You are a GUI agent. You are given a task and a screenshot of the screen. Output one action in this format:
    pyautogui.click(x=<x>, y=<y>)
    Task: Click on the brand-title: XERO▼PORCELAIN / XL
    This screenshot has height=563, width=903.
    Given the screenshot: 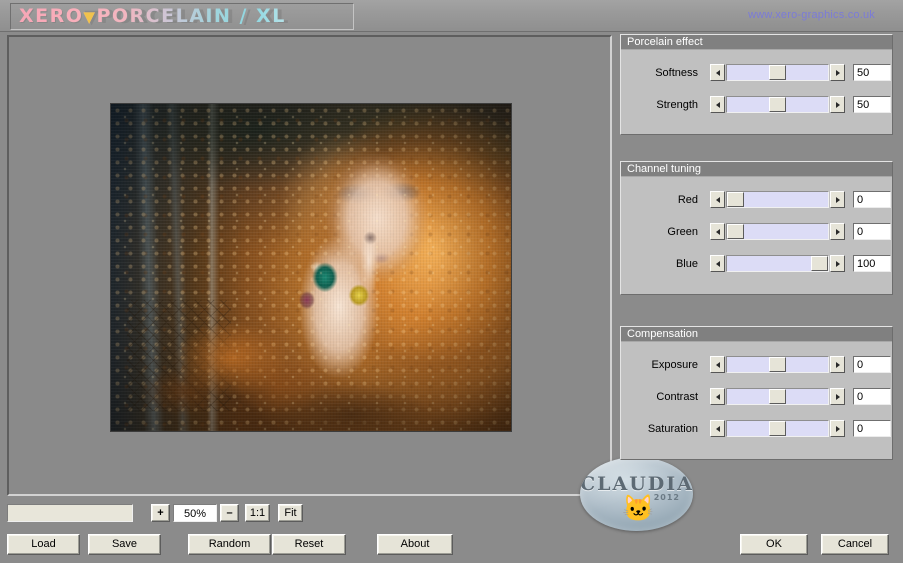 What is the action you would take?
    pyautogui.click(x=152, y=17)
    